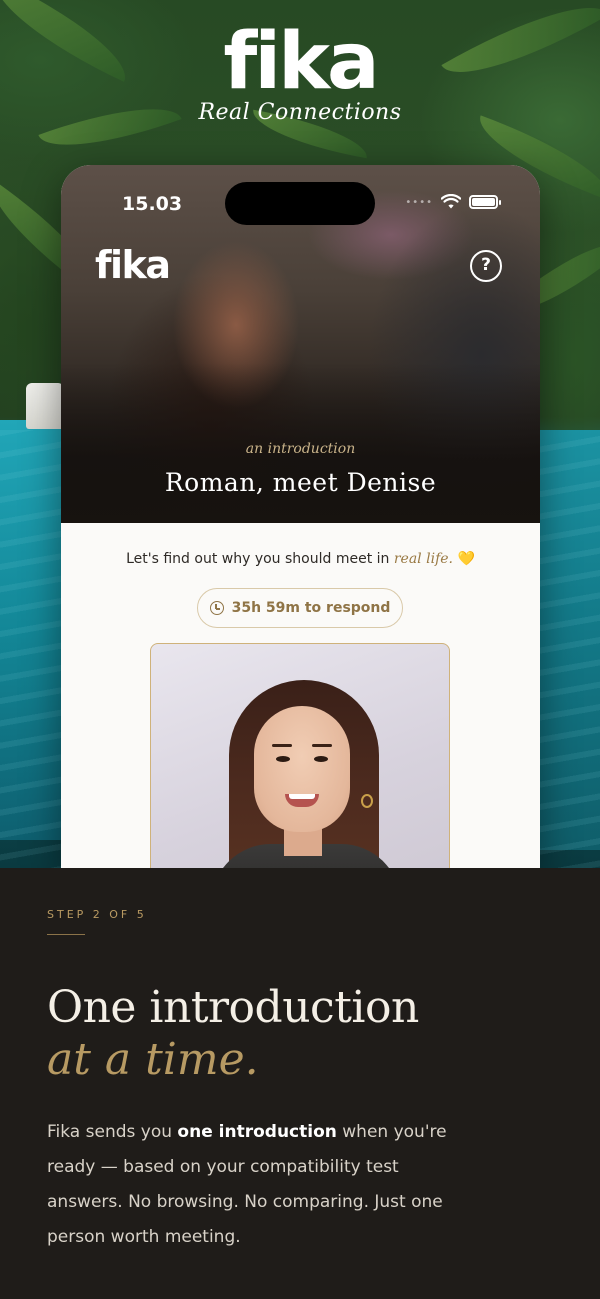 The image size is (600, 1299). What do you see at coordinates (302, 769) in the screenshot?
I see `profile-face` at bounding box center [302, 769].